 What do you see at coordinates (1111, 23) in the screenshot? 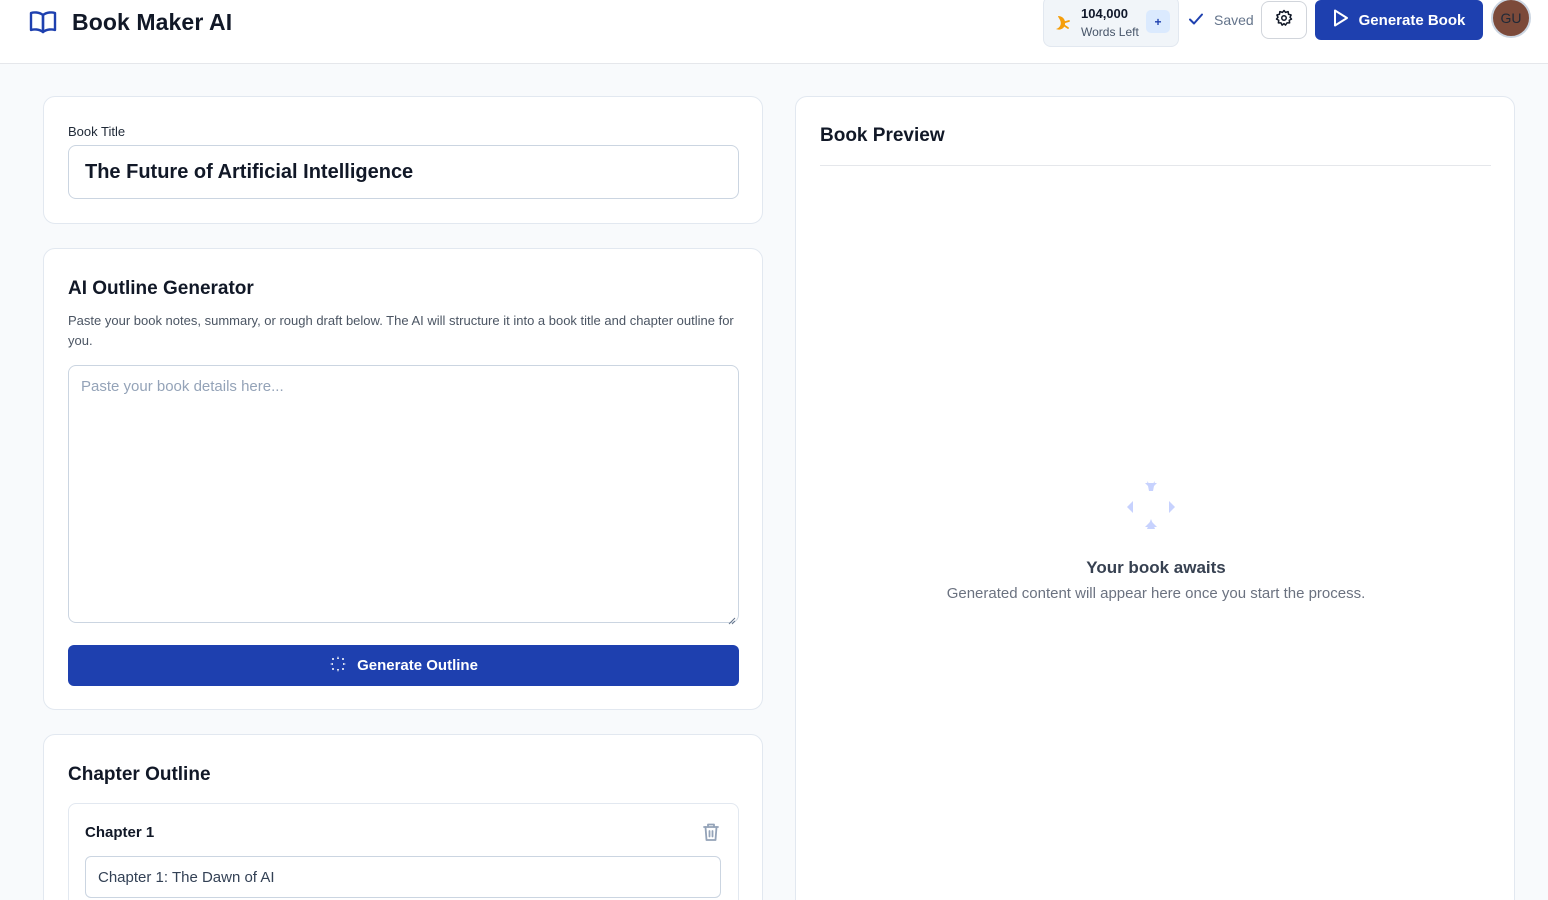
I see `word-credits: 104,000 Words Left +` at bounding box center [1111, 23].